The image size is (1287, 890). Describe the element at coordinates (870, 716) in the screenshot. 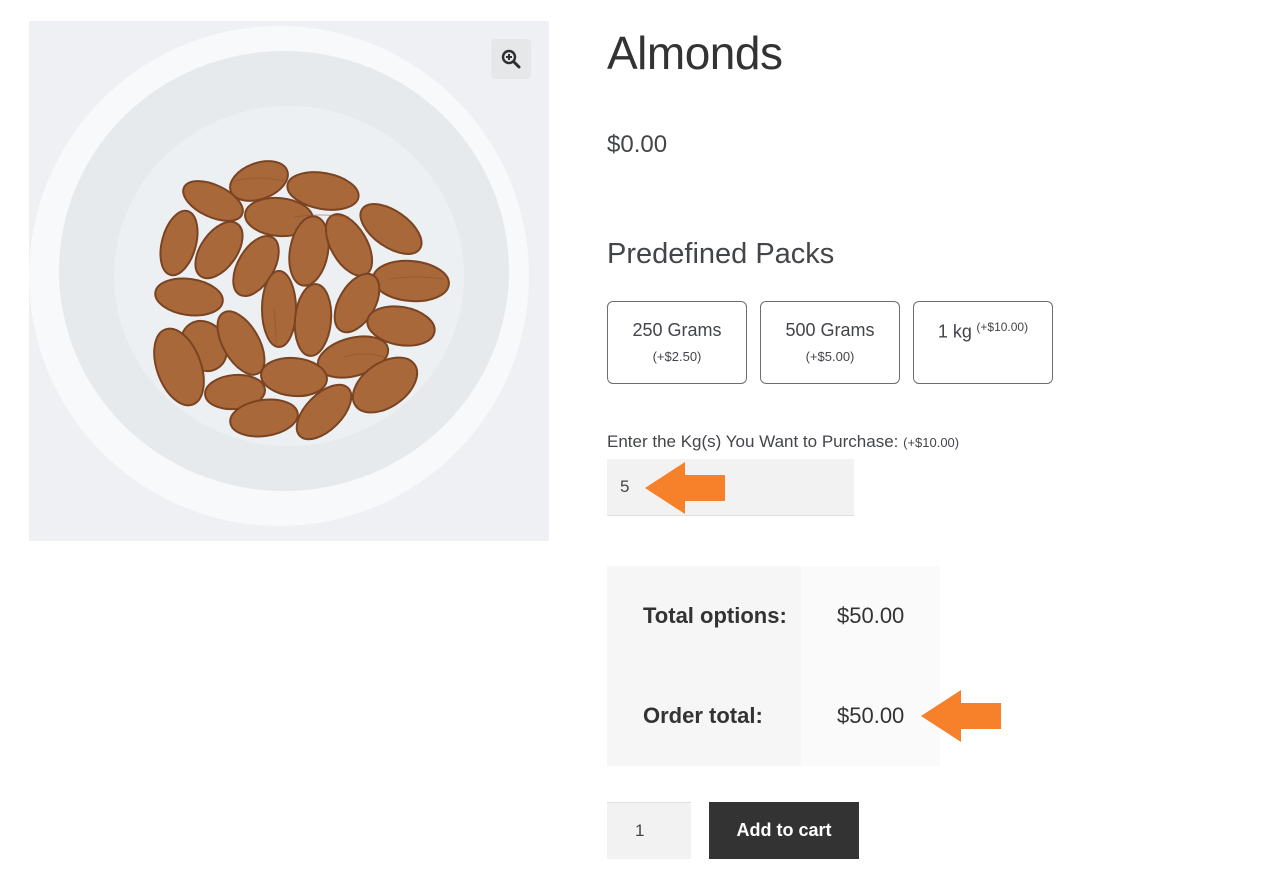

I see `order-total-value: $50.00` at that location.